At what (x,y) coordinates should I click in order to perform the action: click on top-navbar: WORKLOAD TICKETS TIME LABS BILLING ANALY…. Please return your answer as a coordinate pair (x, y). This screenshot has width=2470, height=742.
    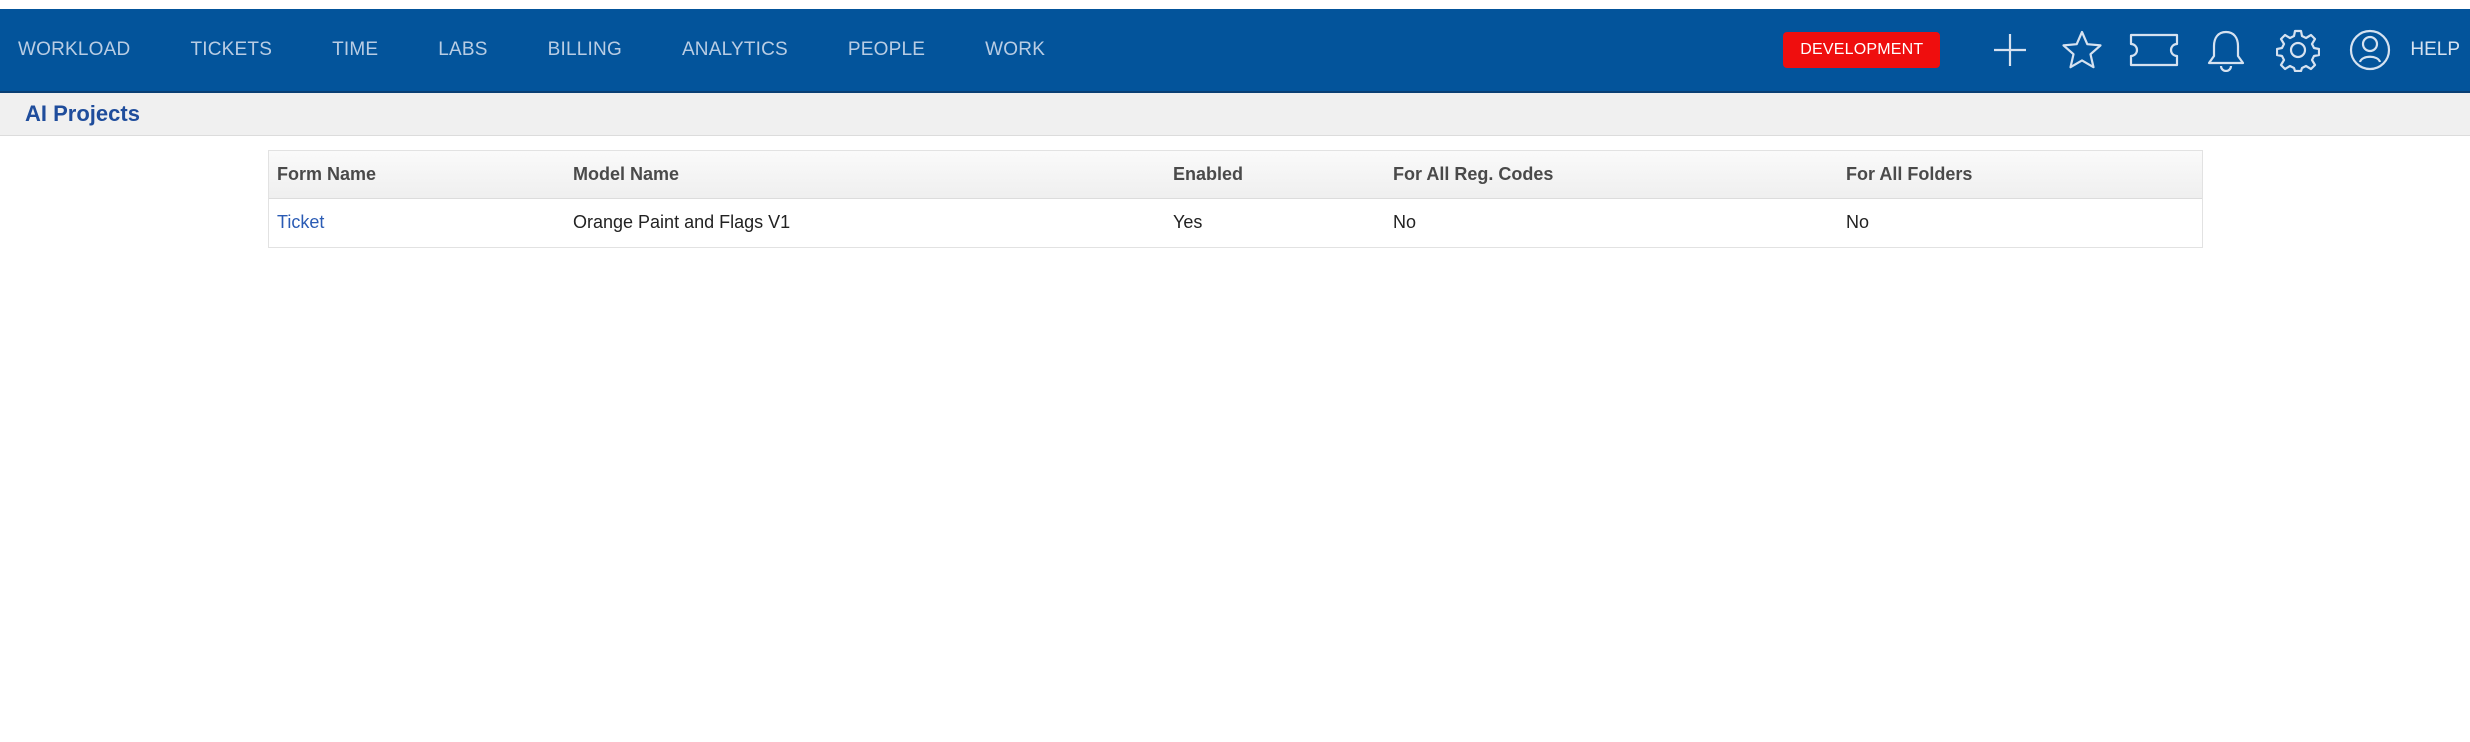
    Looking at the image, I should click on (1235, 51).